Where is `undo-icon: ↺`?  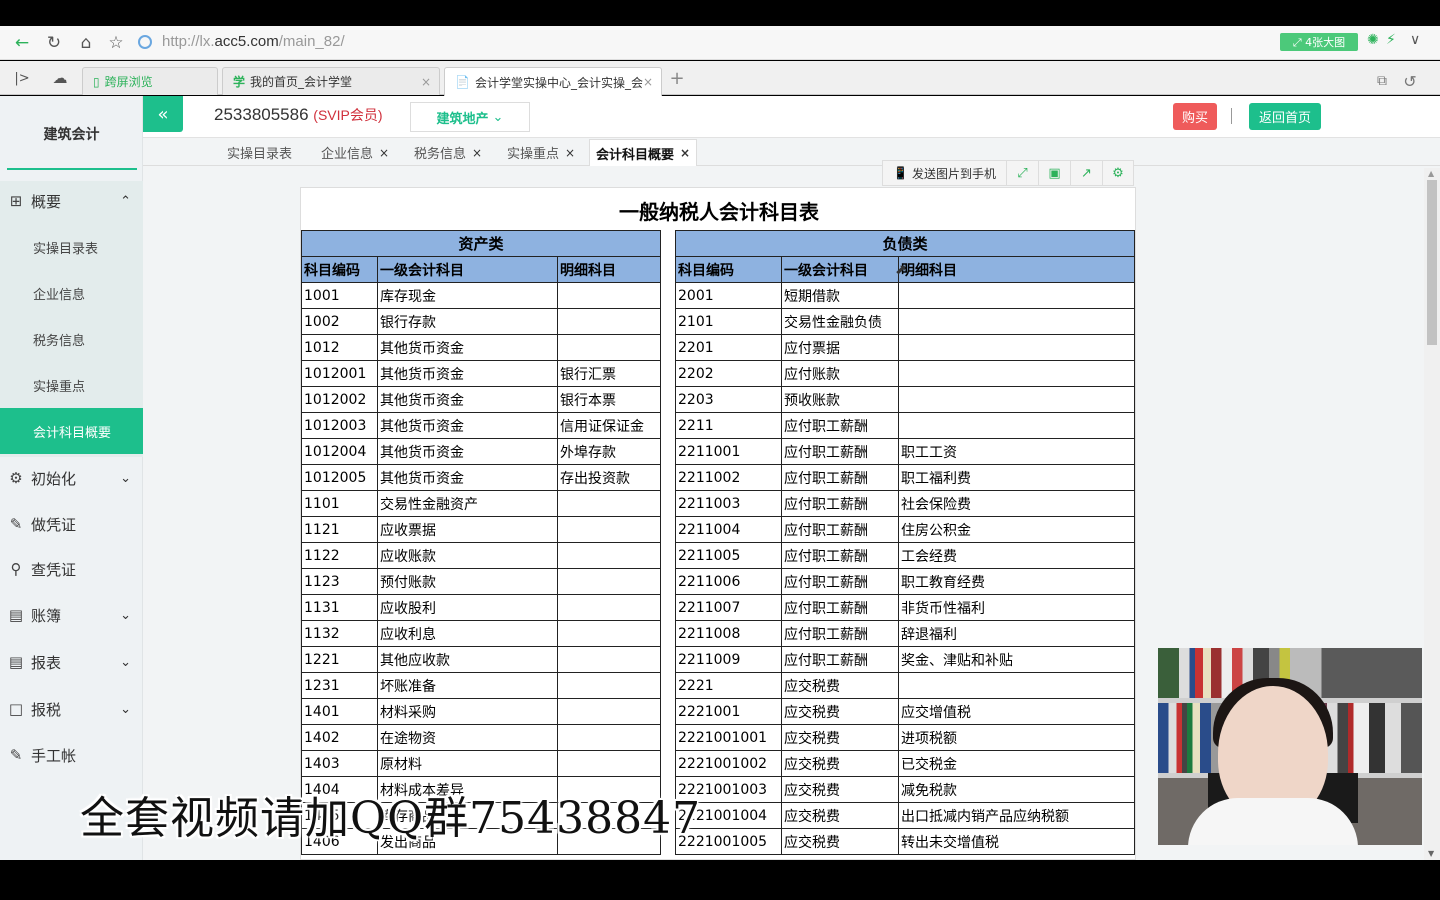
undo-icon: ↺ is located at coordinates (1410, 81).